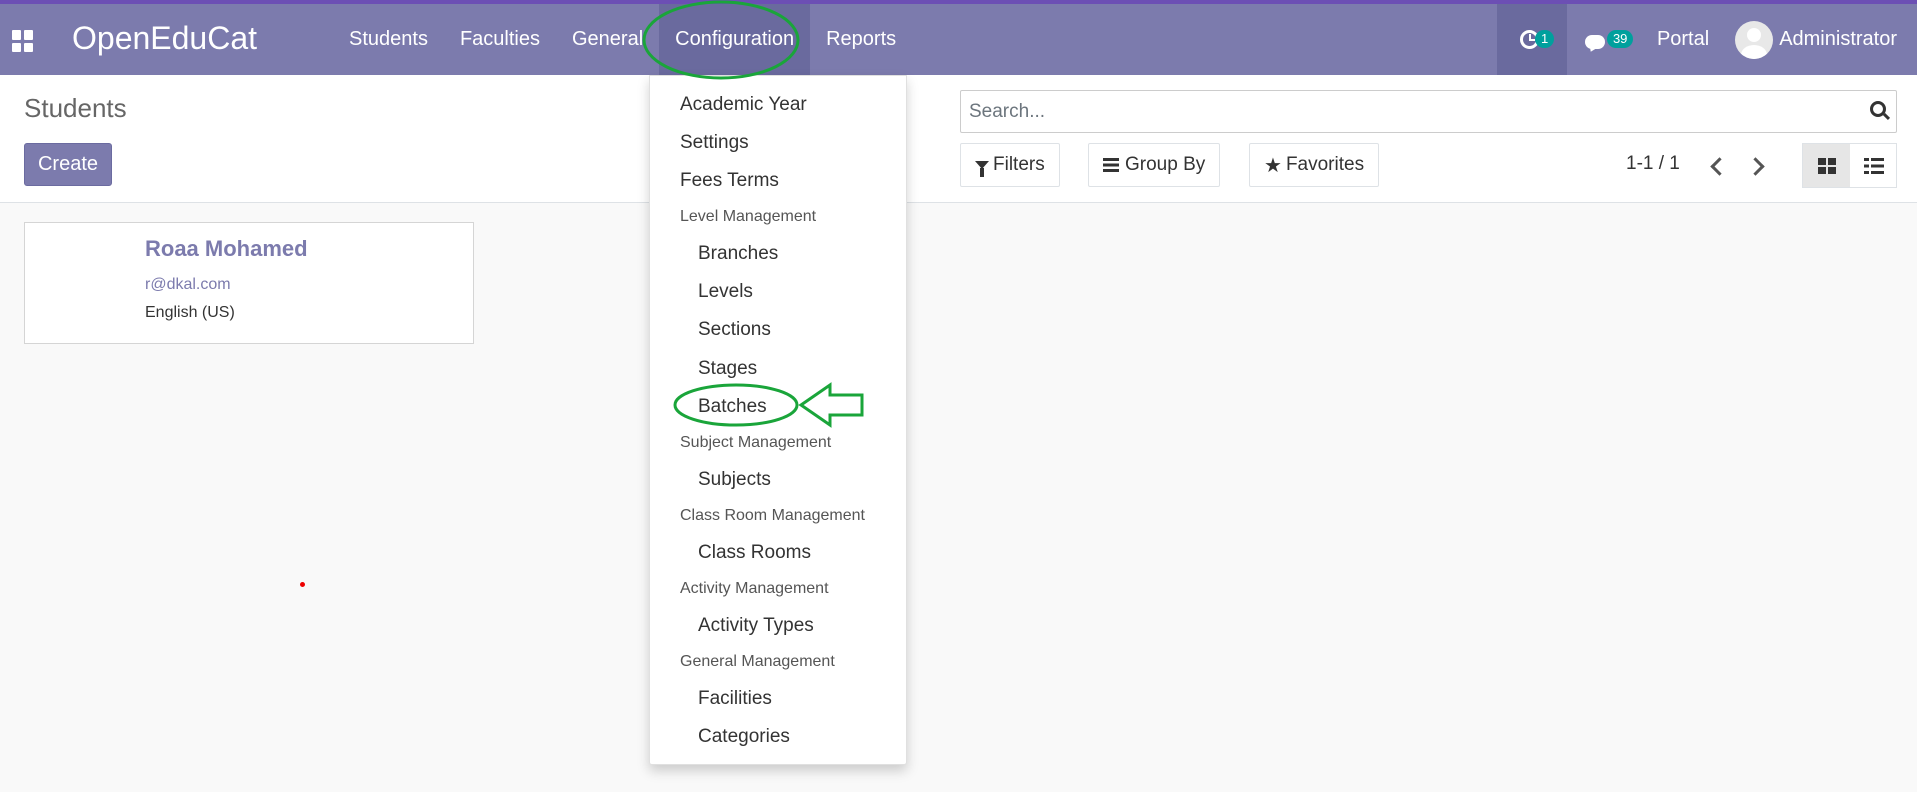  What do you see at coordinates (744, 737) in the screenshot?
I see `menu-item-categories: Categories` at bounding box center [744, 737].